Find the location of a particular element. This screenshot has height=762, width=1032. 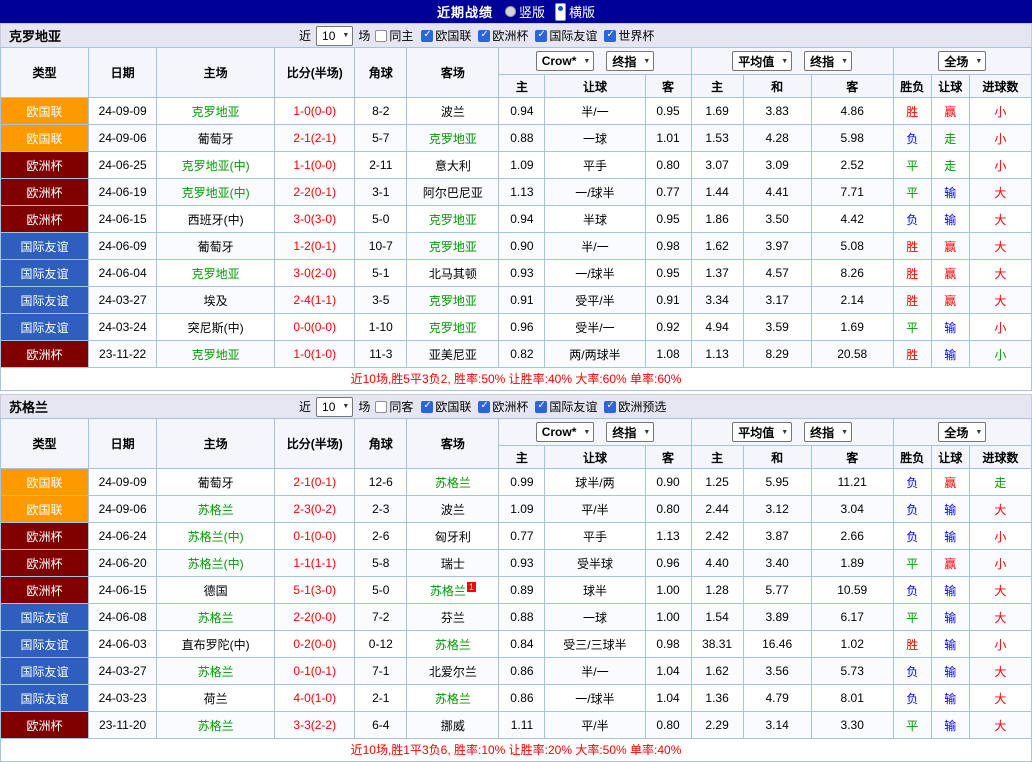

layout-radio: 竖版 is located at coordinates (524, 11).